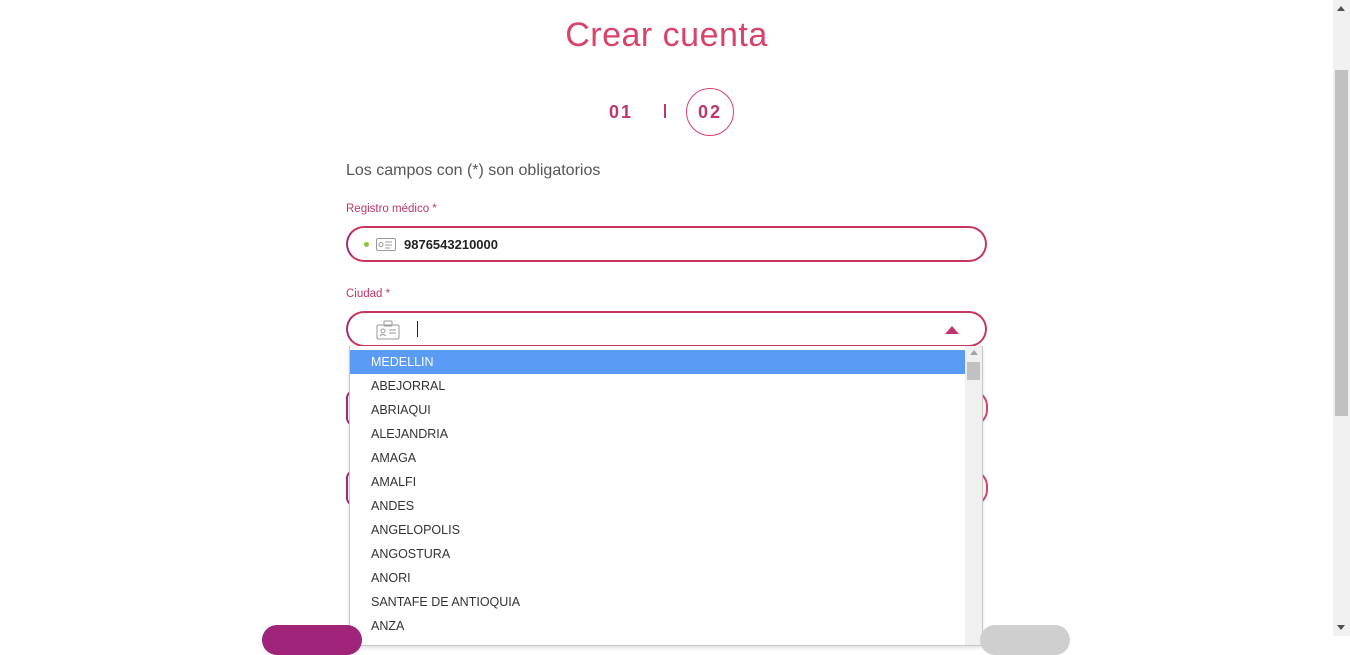 This screenshot has width=1350, height=655. What do you see at coordinates (473, 170) in the screenshot?
I see `required-fields-note: Los campos con (*) son obligatorios` at bounding box center [473, 170].